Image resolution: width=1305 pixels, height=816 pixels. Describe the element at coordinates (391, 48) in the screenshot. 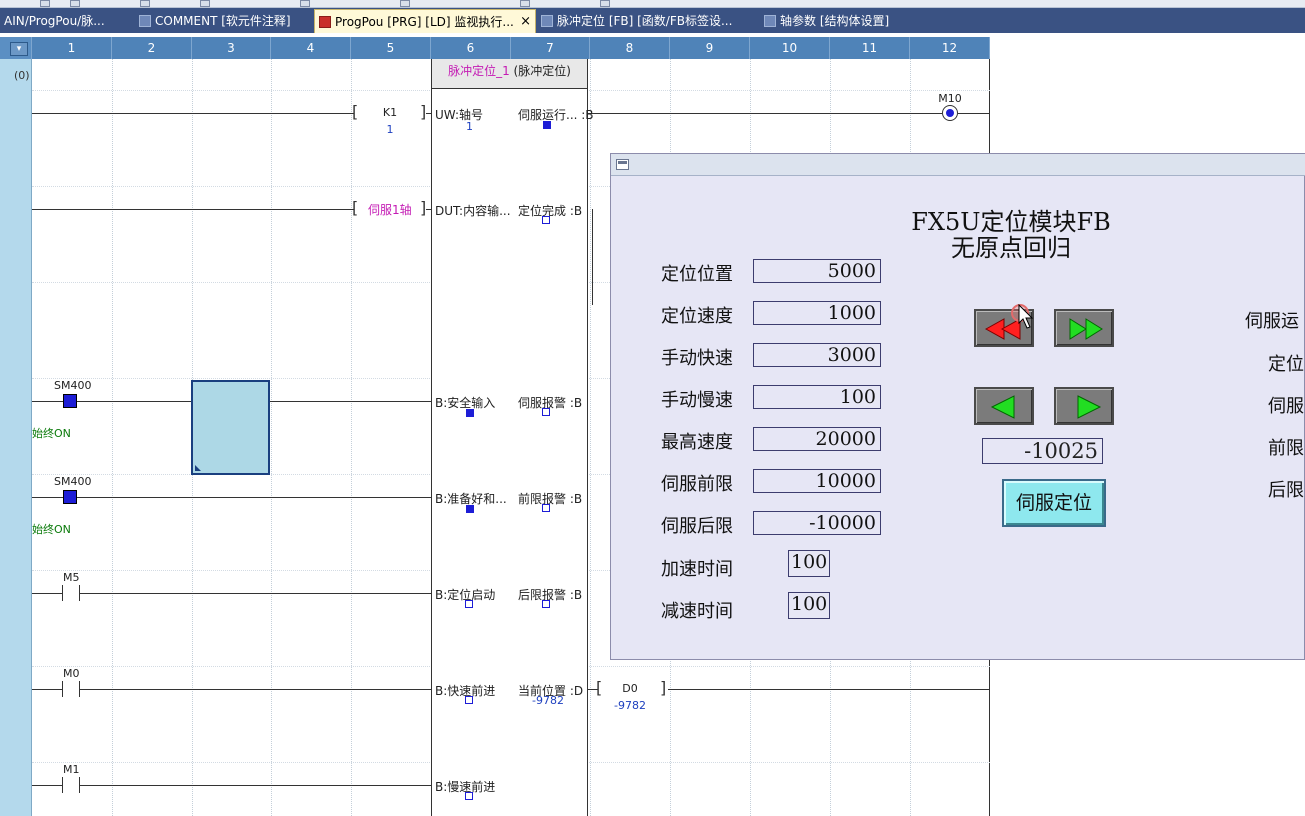

I see `column-number: 5` at that location.